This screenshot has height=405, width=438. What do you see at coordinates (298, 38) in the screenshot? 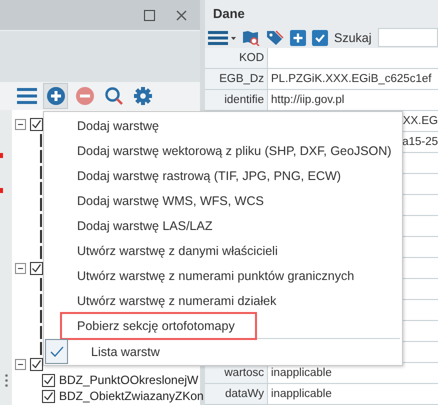
I see `add-icon` at bounding box center [298, 38].